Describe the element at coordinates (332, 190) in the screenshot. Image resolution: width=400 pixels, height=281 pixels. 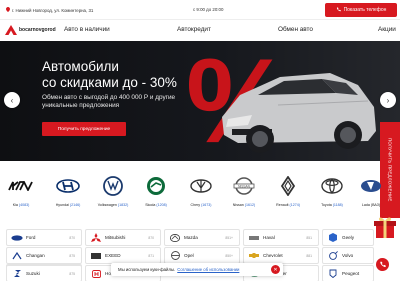
I see `brand-toyota: Toyota (1188)` at that location.